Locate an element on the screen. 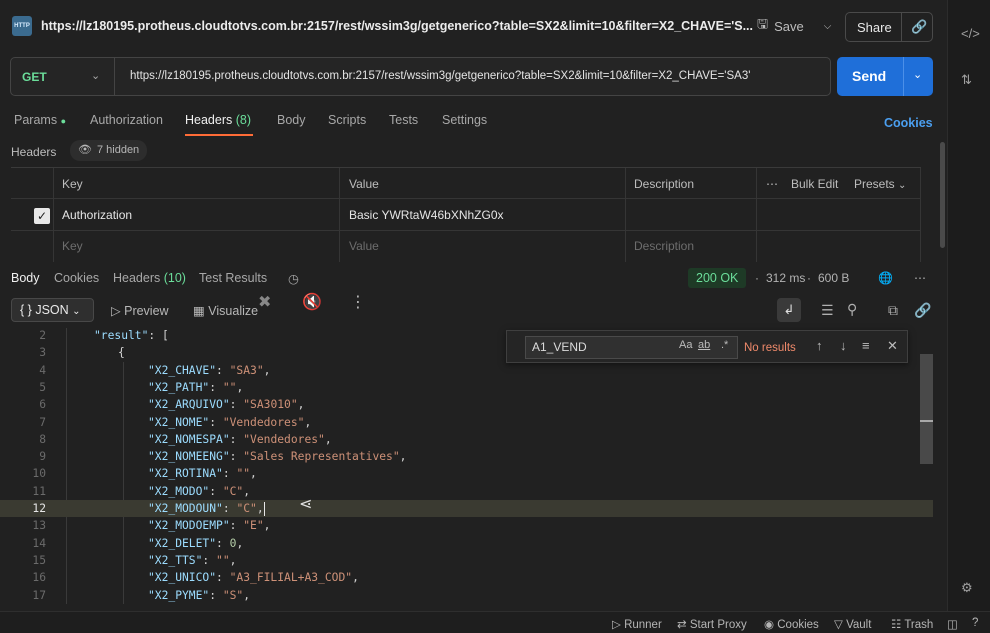 The image size is (990, 633). trash-button: ☷ Trash is located at coordinates (912, 624).